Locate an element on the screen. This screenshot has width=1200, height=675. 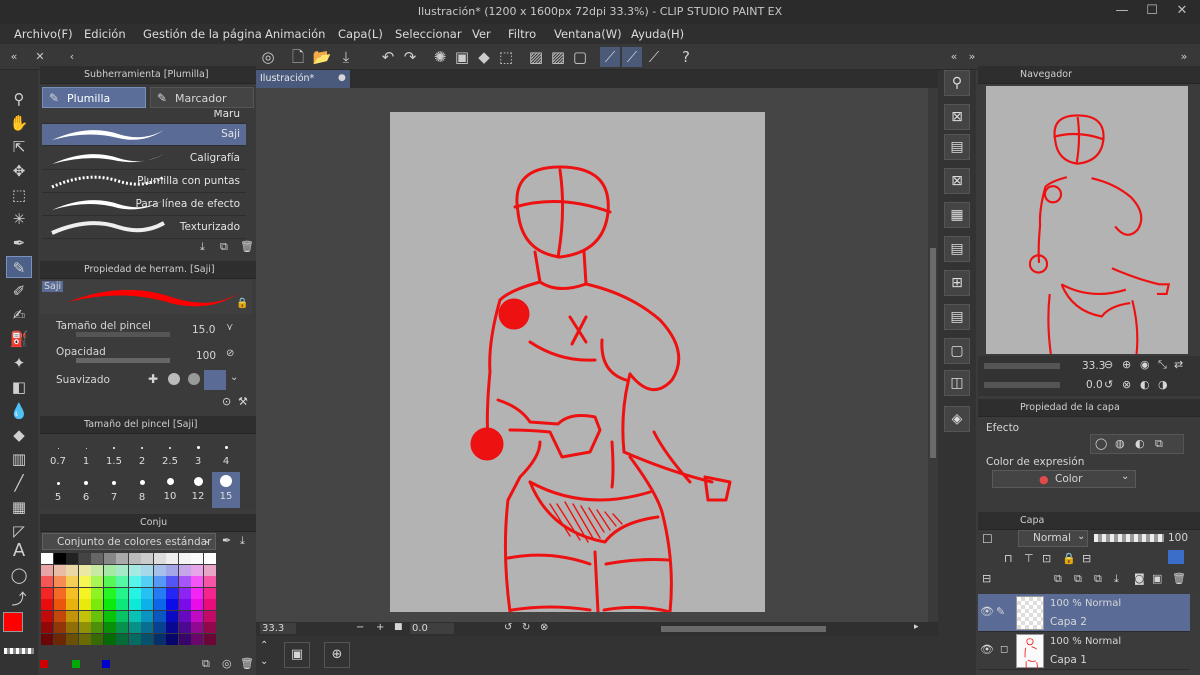
help-icon: ? is located at coordinates (686, 57).